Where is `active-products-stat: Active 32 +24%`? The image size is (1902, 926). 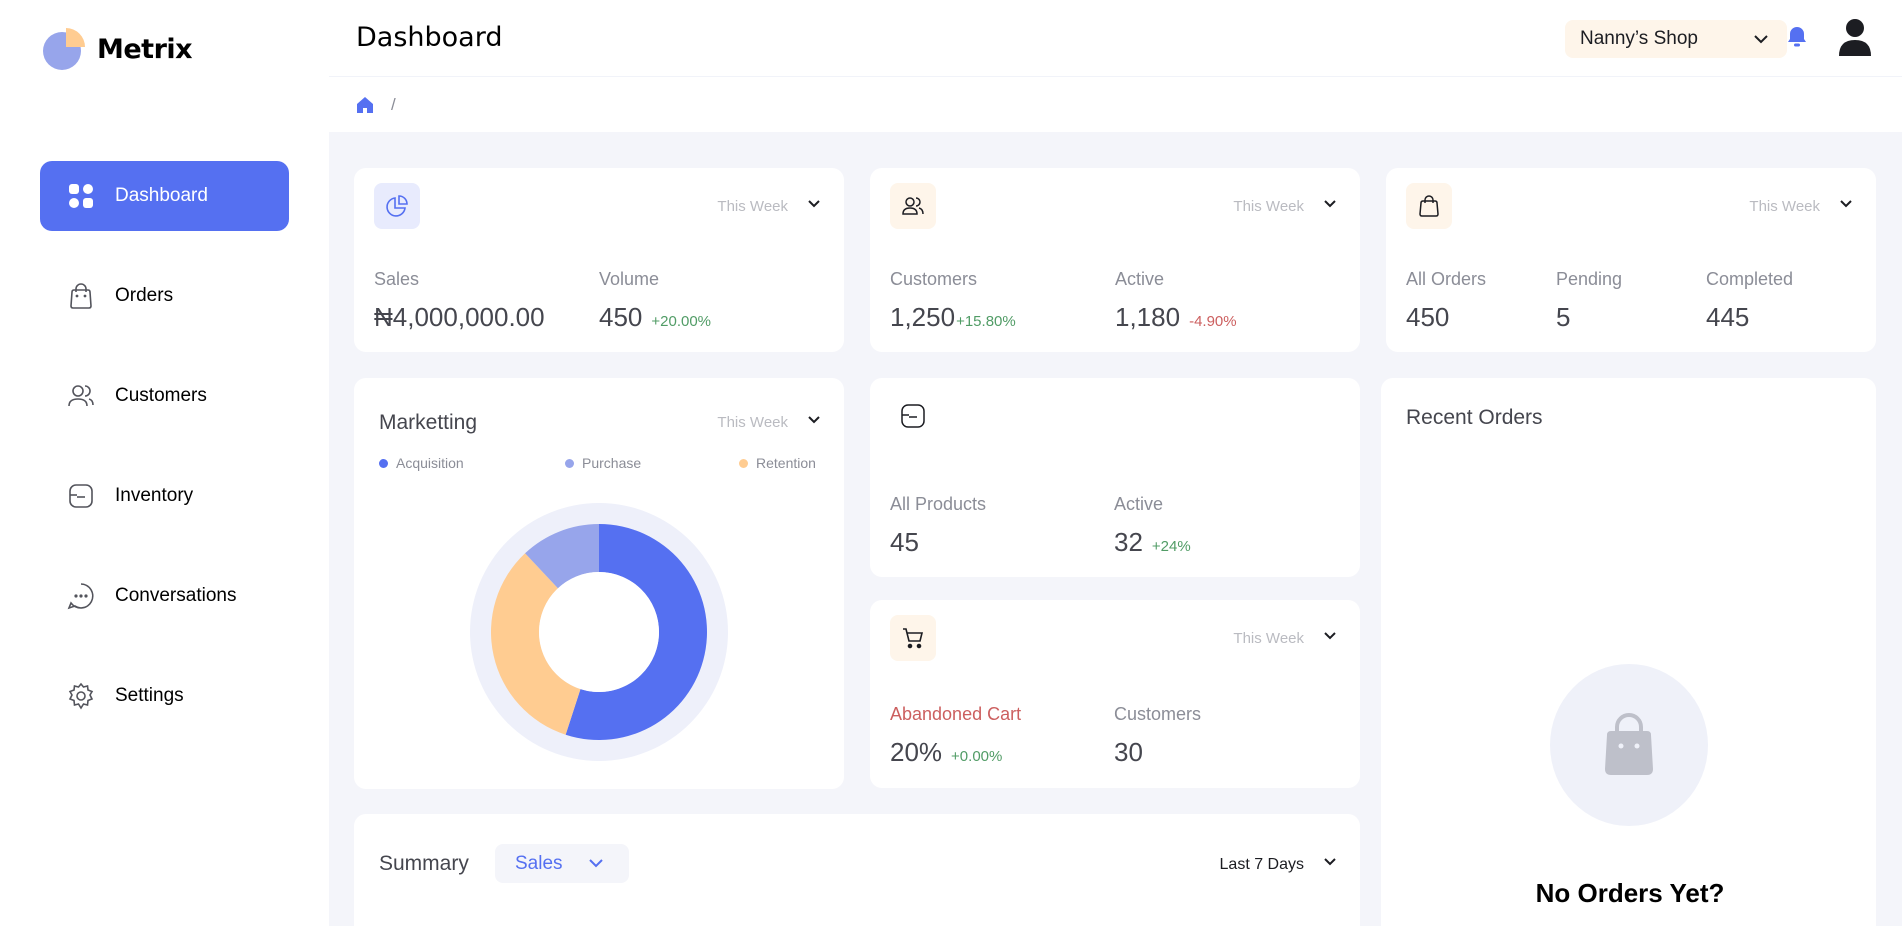
active-products-stat: Active 32 +24% is located at coordinates (1152, 526).